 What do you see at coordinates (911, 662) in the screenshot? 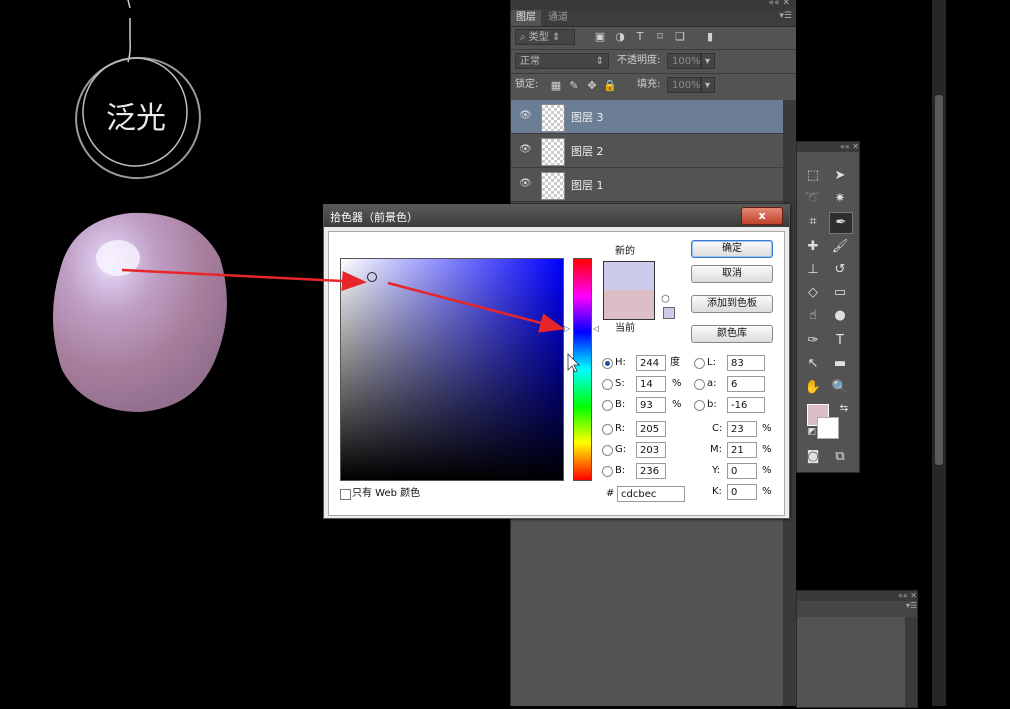
I see `secondary-panel-scrollbar` at bounding box center [911, 662].